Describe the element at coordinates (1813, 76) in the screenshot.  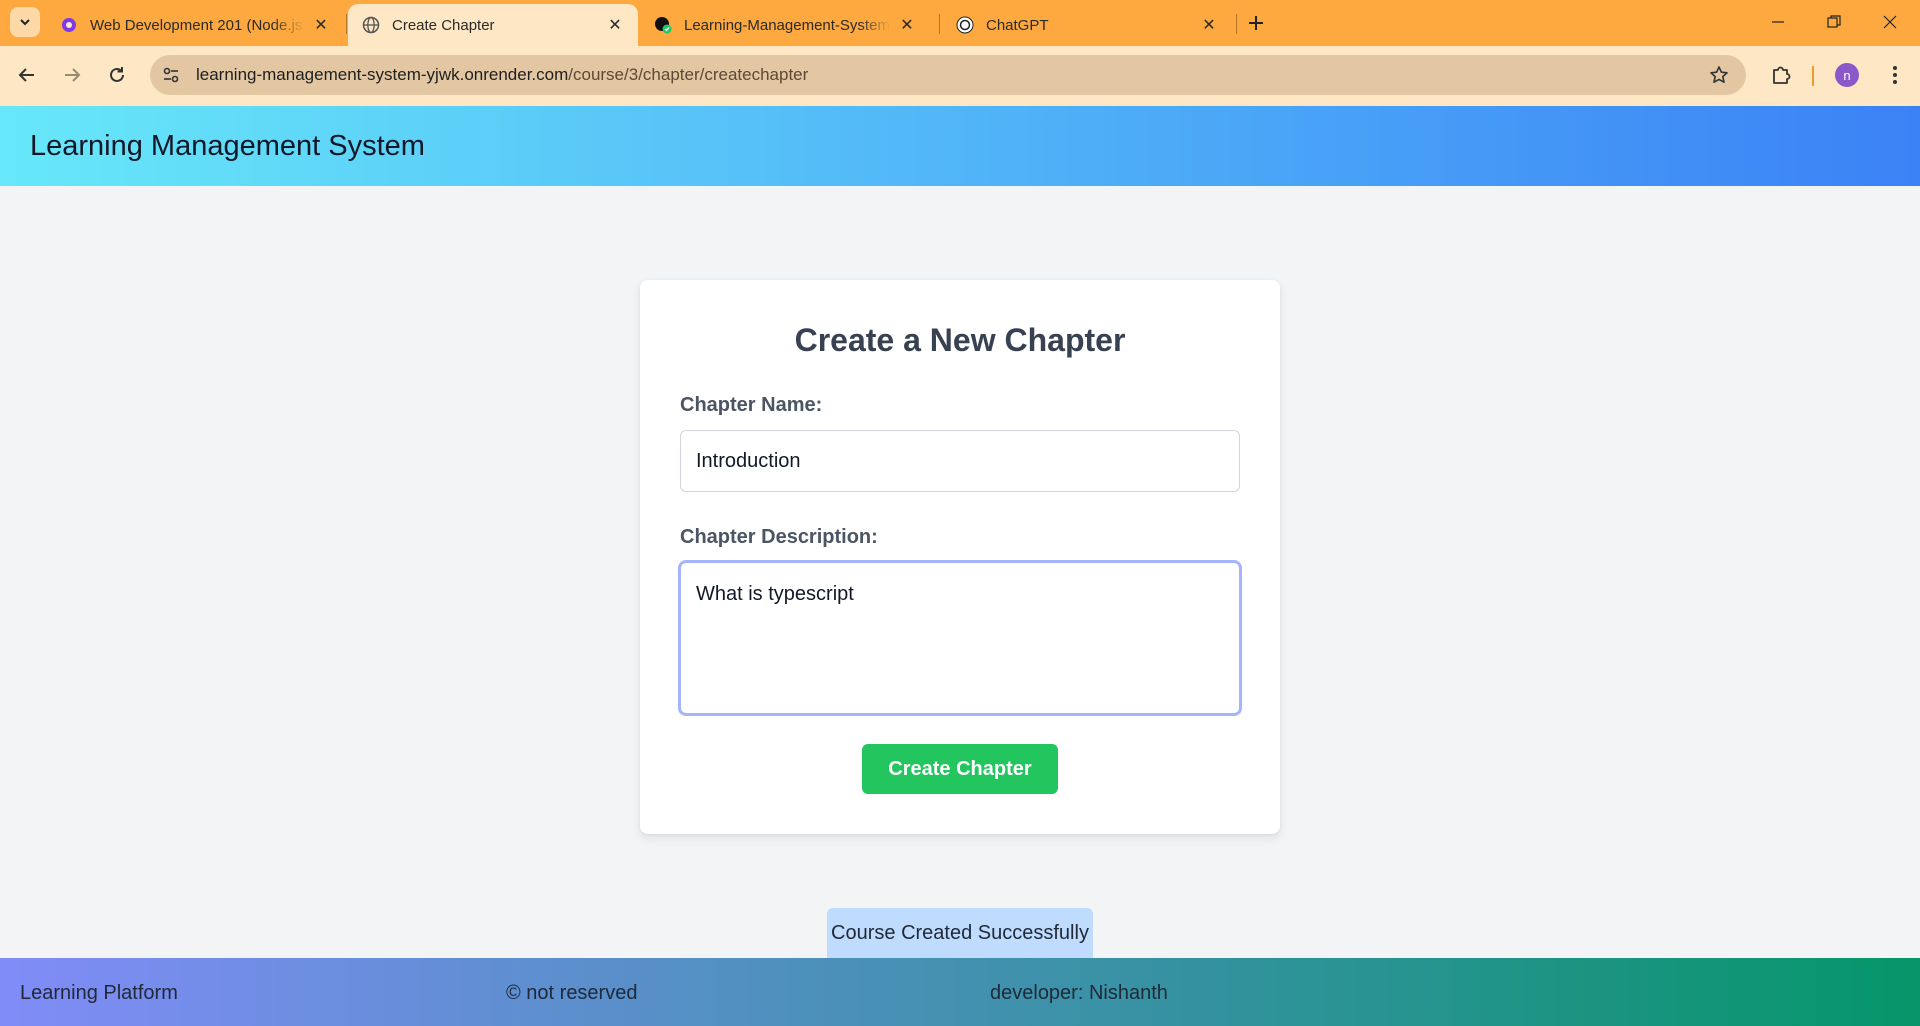
I see `toolbar-separator` at that location.